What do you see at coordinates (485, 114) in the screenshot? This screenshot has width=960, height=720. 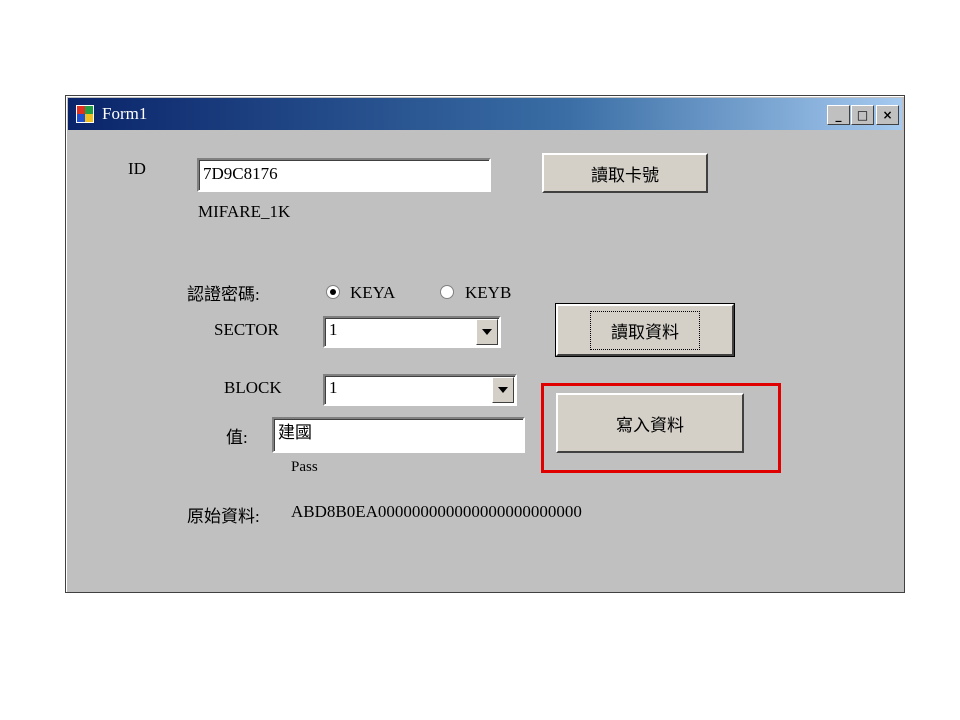 I see `title-bar: Form1 _ □ ×` at bounding box center [485, 114].